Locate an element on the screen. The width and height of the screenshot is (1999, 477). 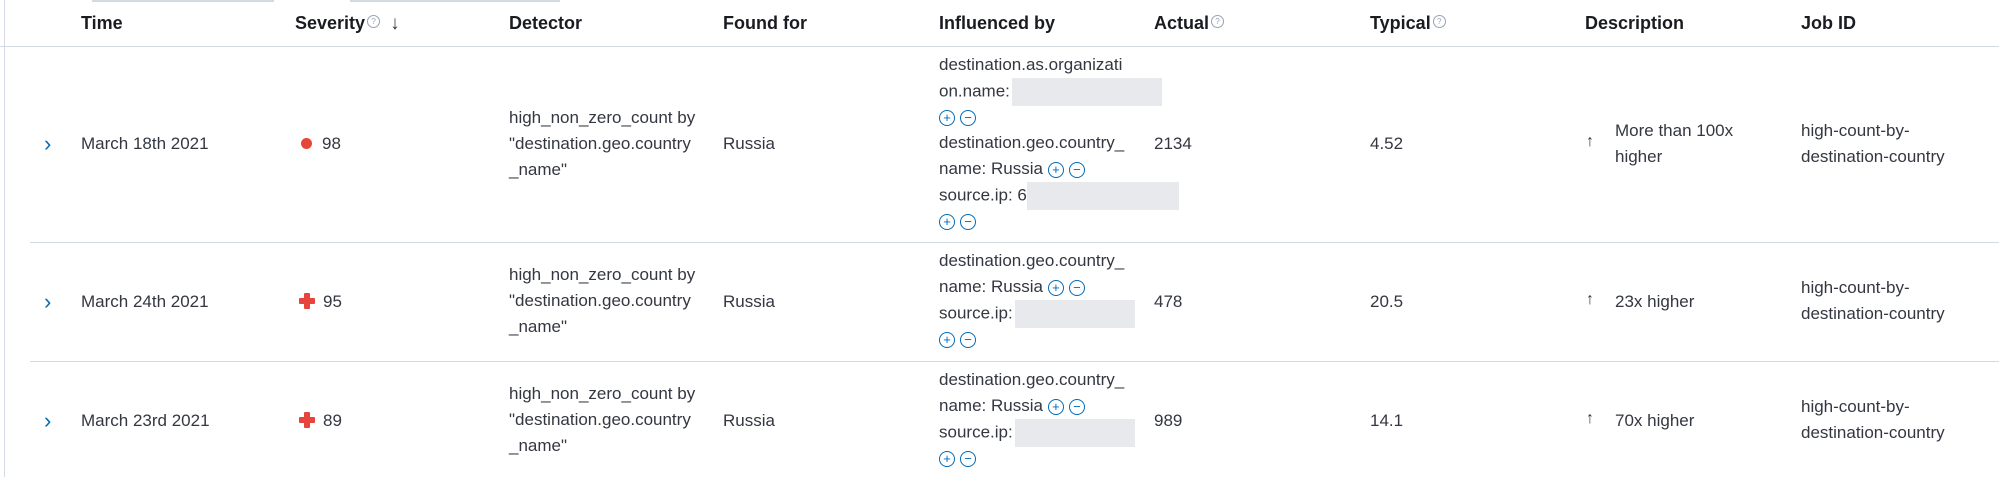
cell-actual: 2134 is located at coordinates (1173, 143).